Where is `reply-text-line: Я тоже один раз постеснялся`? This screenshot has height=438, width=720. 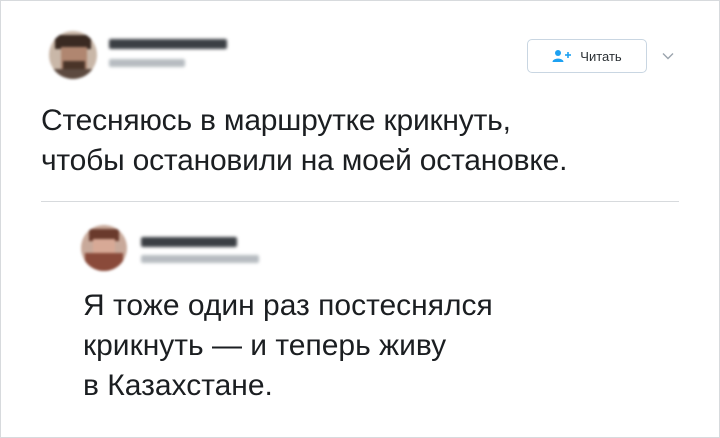
reply-text-line: Я тоже один раз постеснялся is located at coordinates (288, 305).